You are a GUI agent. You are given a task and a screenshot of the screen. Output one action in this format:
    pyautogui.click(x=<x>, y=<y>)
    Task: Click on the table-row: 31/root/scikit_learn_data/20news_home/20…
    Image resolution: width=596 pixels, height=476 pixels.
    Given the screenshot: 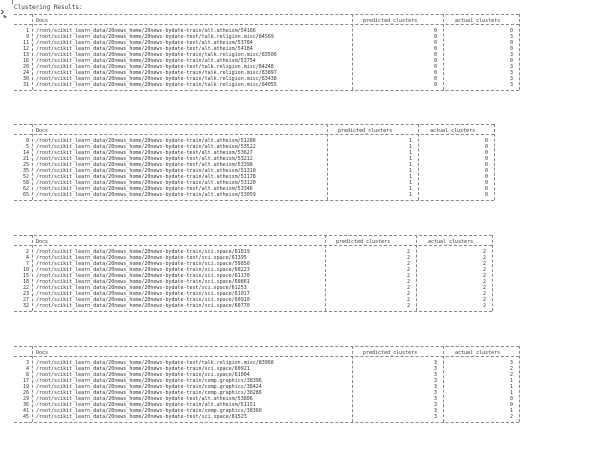 What is the action you would take?
    pyautogui.click(x=266, y=85)
    